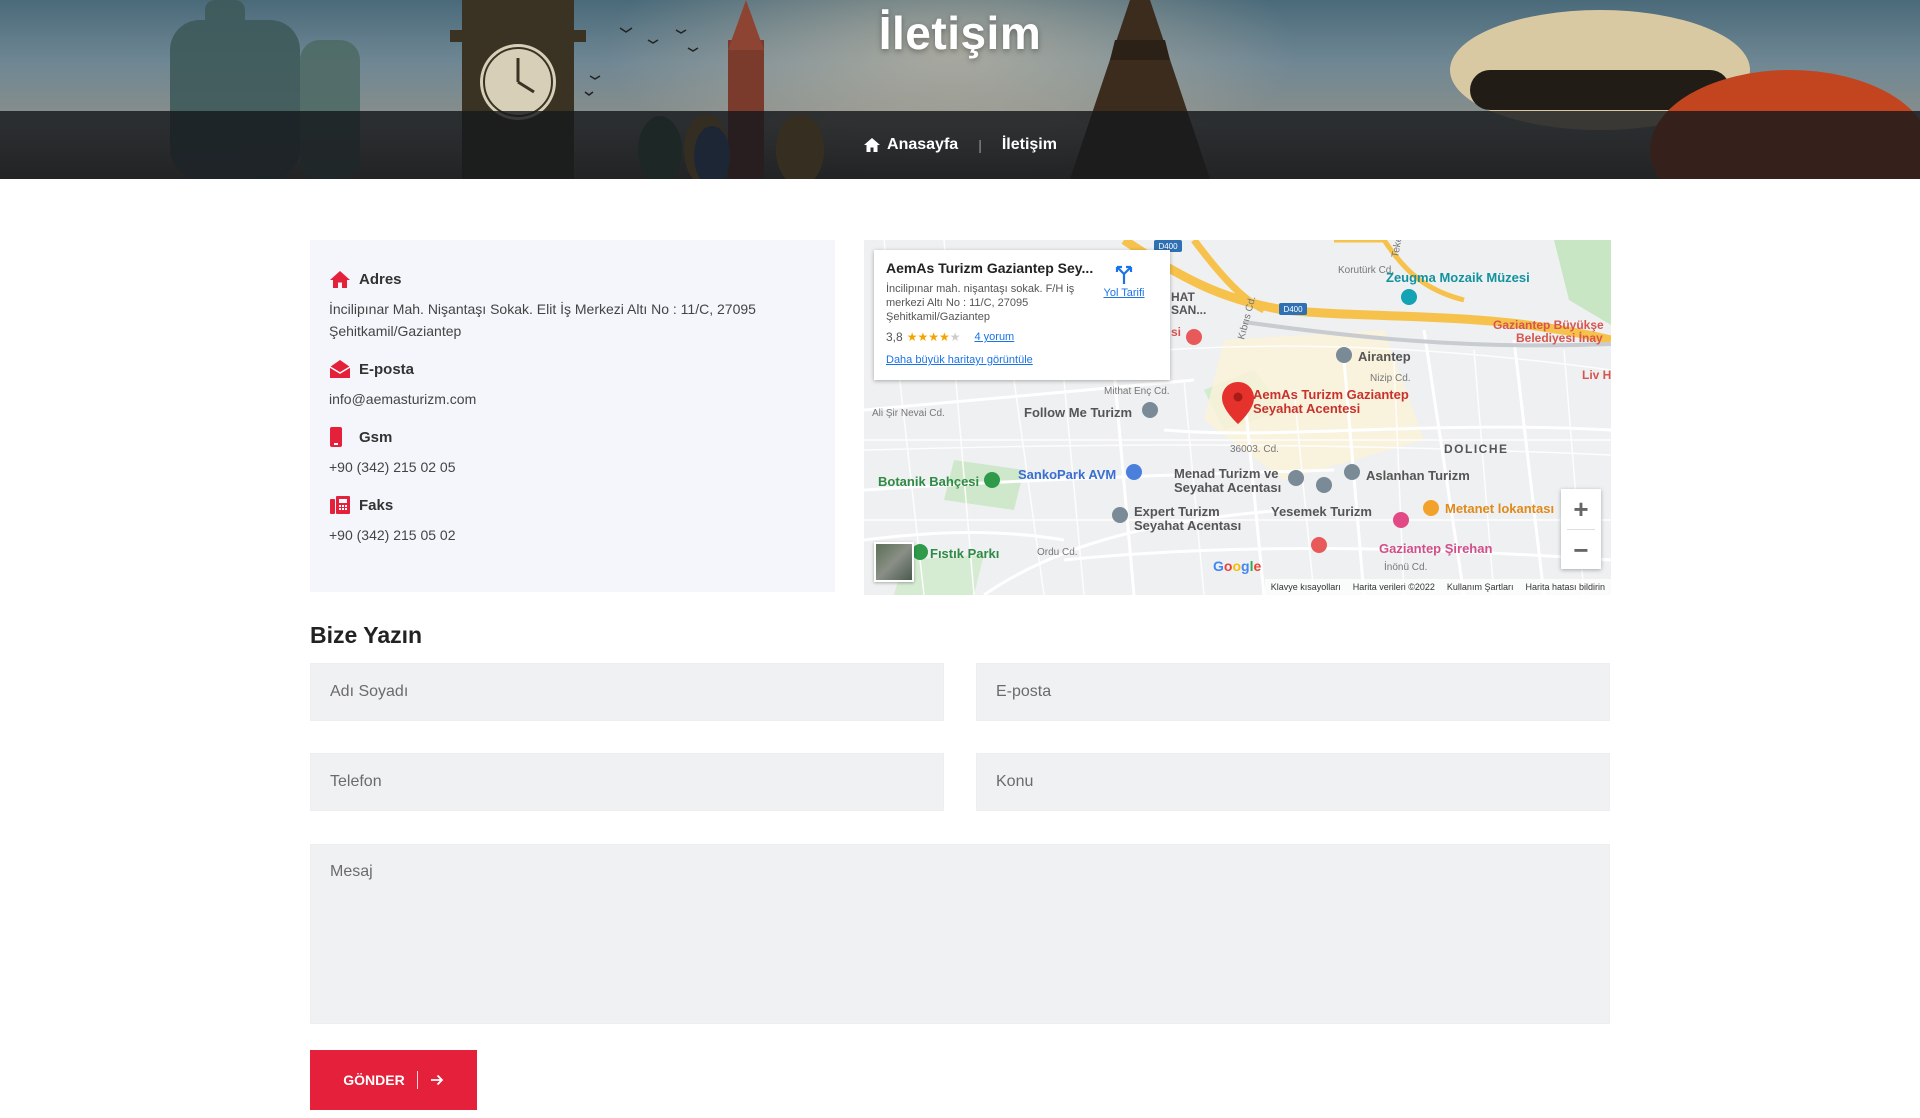 This screenshot has height=1118, width=1920. What do you see at coordinates (340, 505) in the screenshot?
I see `fax-icon` at bounding box center [340, 505].